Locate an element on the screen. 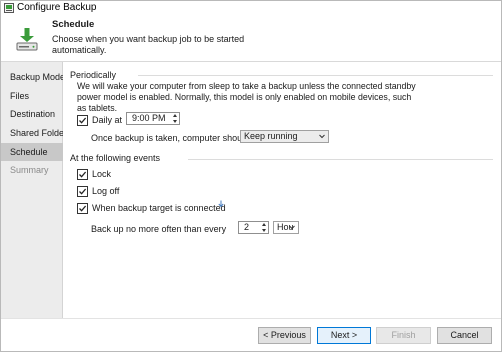  window-title: Configure Backup is located at coordinates (57, 7).